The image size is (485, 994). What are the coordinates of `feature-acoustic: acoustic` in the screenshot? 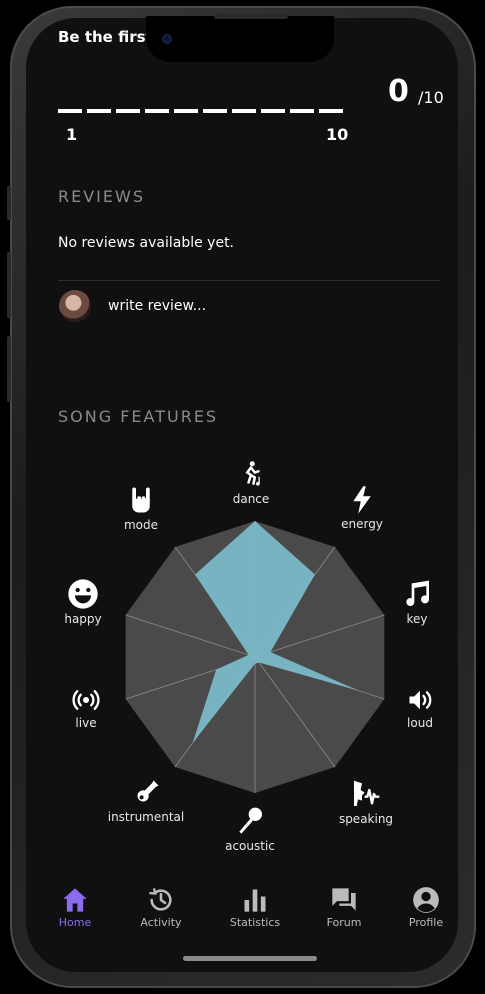 It's located at (250, 829).